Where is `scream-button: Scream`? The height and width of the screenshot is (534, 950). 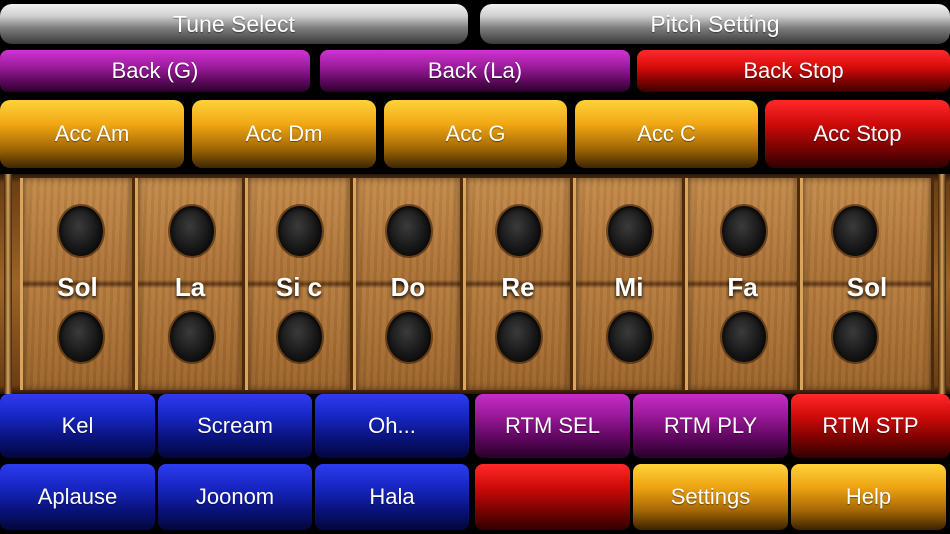
scream-button: Scream is located at coordinates (235, 426).